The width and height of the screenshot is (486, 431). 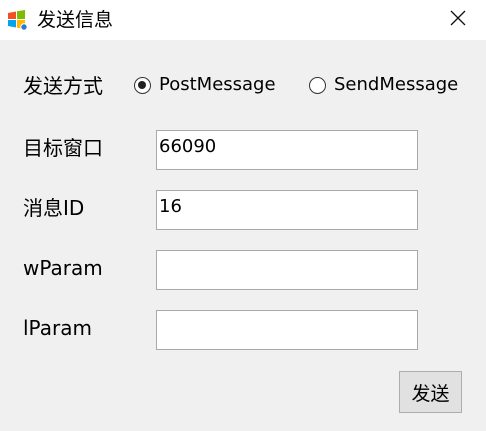 I want to click on title-bar: 发送信息, so click(x=243, y=20).